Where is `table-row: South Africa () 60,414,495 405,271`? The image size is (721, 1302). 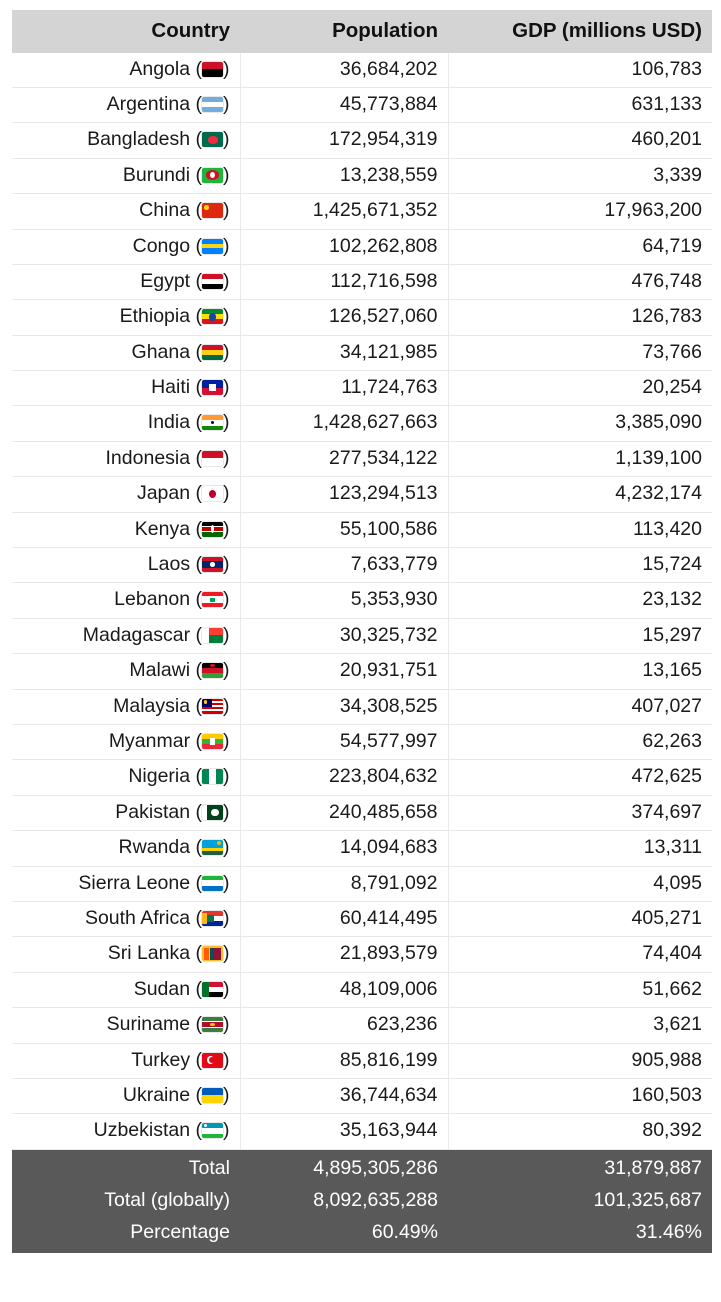
table-row: South Africa () 60,414,495 405,271 is located at coordinates (362, 919).